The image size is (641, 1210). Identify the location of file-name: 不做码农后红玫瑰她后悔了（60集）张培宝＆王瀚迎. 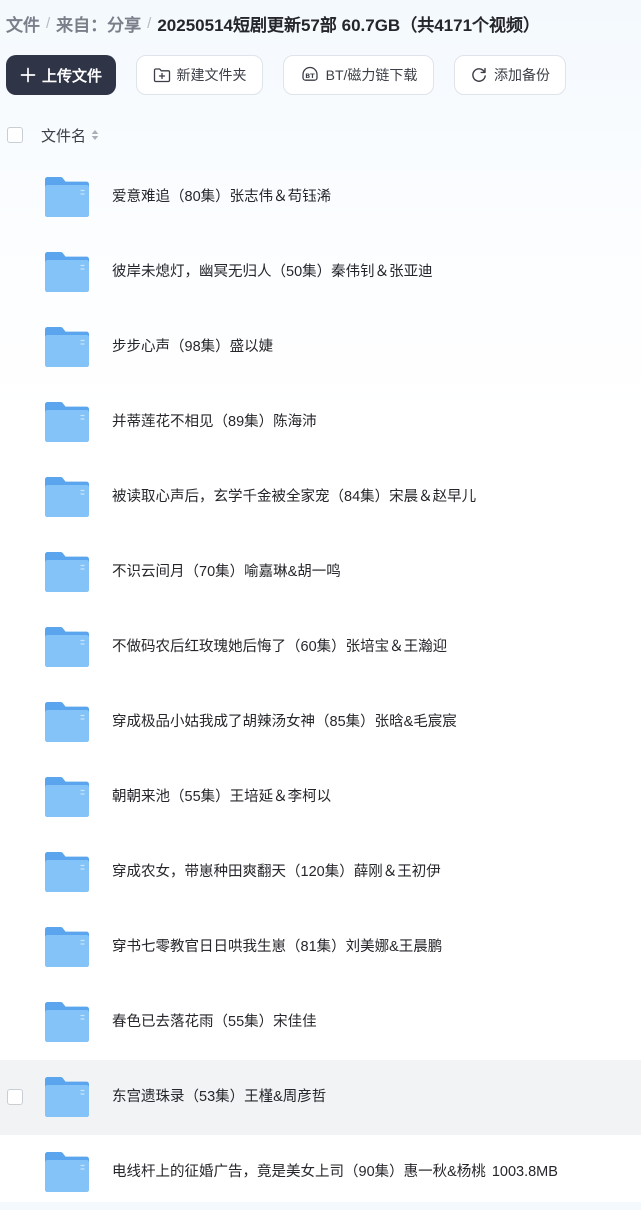
(279, 647).